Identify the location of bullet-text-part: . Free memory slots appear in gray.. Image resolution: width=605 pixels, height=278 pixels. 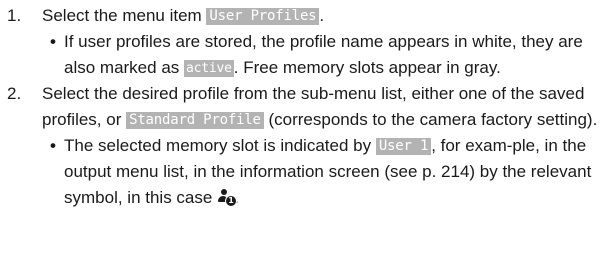
(367, 67).